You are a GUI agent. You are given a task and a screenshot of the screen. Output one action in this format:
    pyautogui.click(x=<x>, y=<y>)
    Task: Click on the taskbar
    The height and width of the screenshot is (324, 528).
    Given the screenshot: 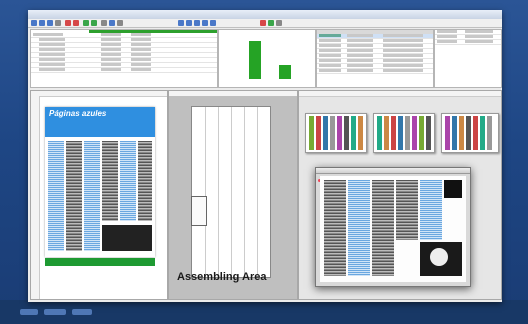 What is the action you would take?
    pyautogui.click(x=85, y=312)
    